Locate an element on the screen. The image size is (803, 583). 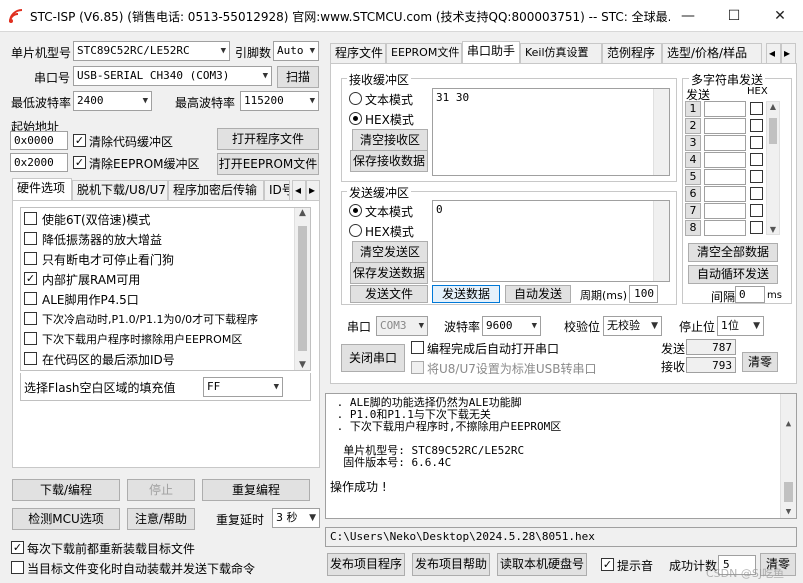
tab-eeprom-file: EEPROM文件 is located at coordinates (424, 53).